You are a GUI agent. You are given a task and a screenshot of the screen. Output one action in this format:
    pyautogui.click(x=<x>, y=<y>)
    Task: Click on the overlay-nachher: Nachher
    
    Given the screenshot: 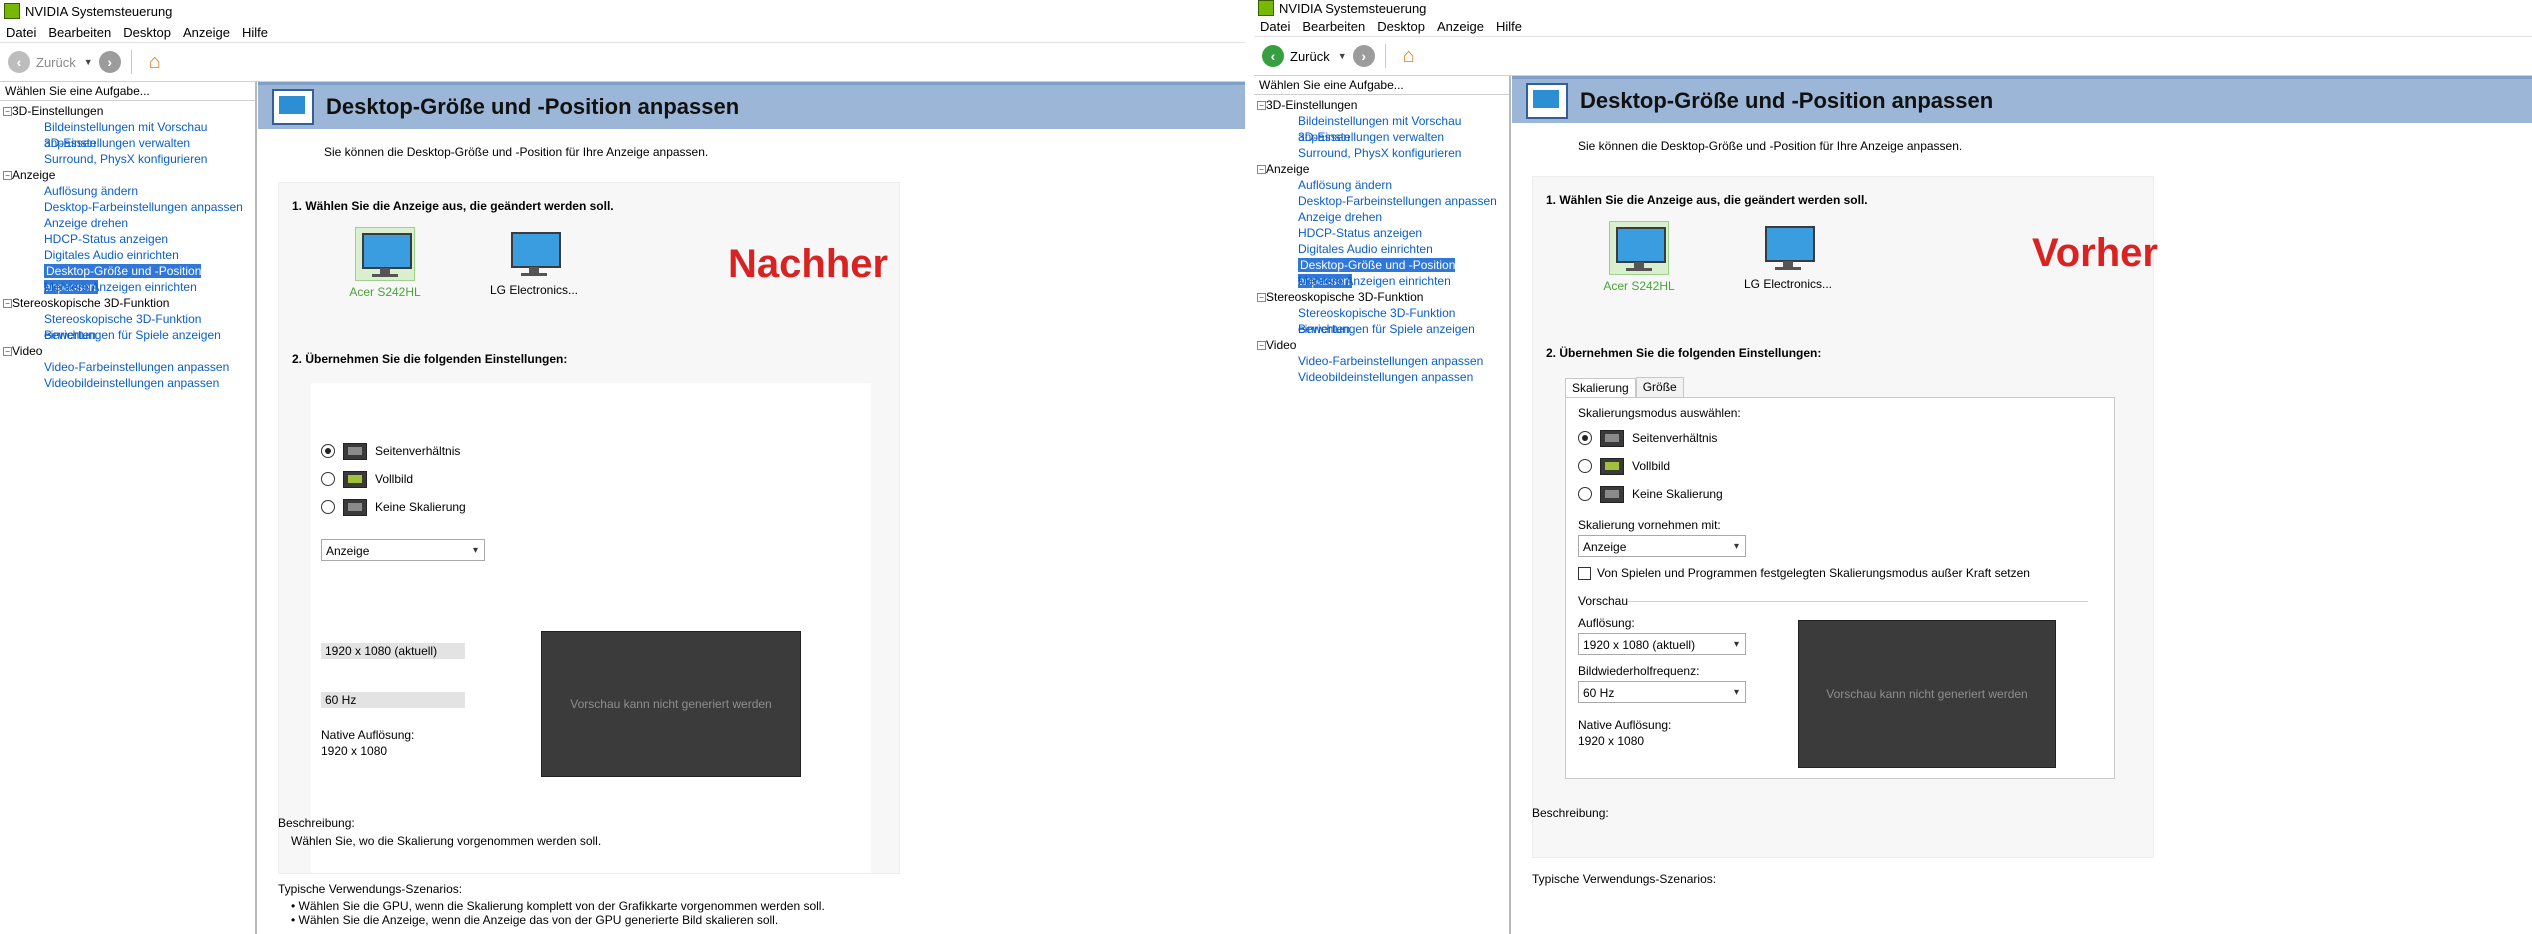 What is the action you would take?
    pyautogui.click(x=808, y=264)
    